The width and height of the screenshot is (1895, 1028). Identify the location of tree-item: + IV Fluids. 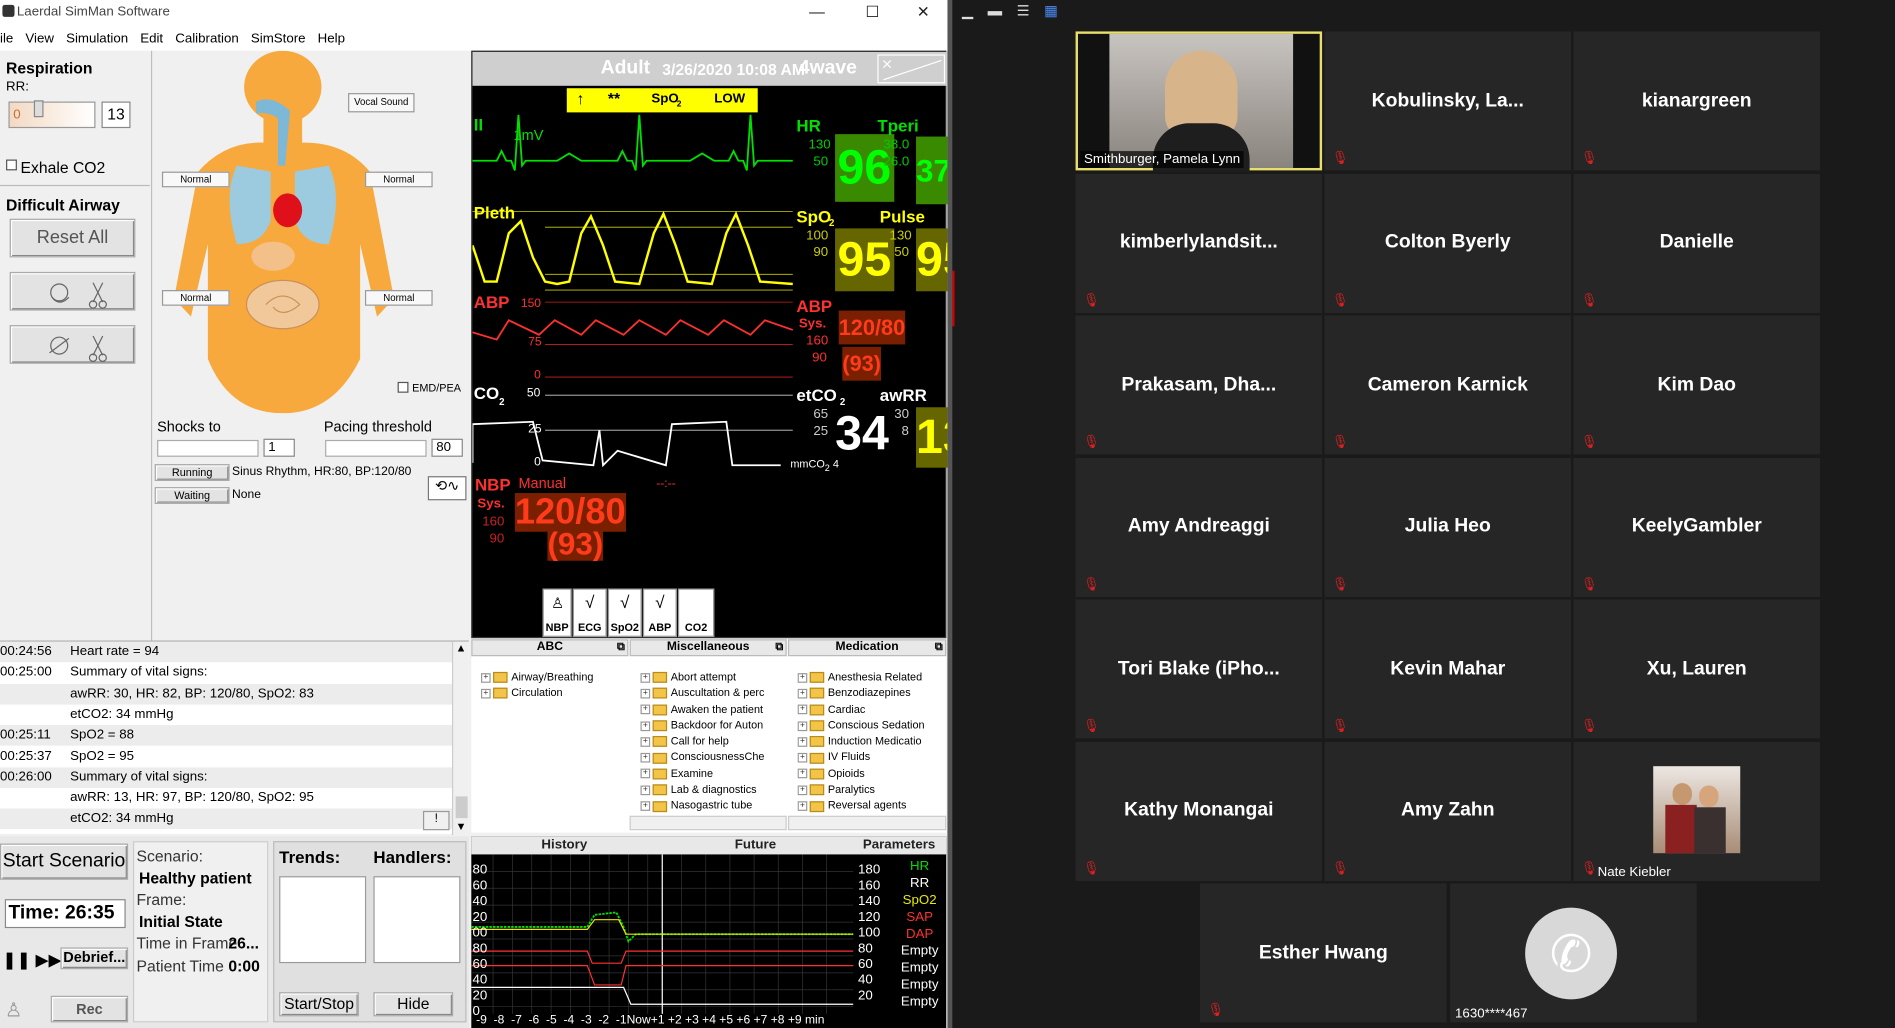
(863, 759).